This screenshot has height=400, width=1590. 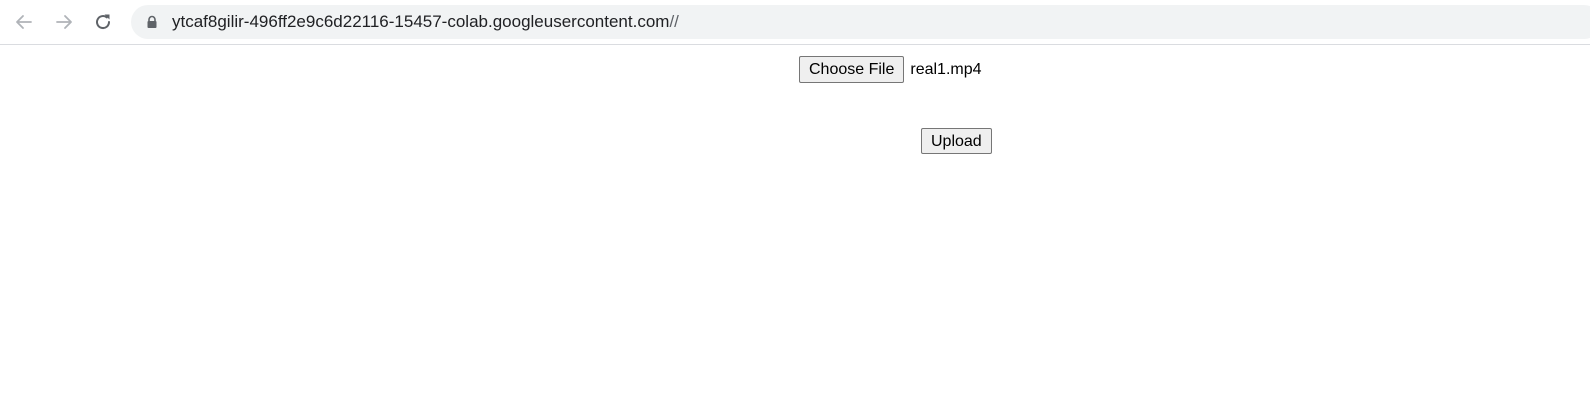 I want to click on reload-icon, so click(x=103, y=22).